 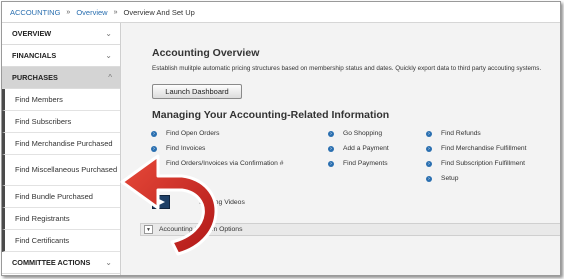 I want to click on launch-dashboard-button: Launch Dashboard, so click(x=197, y=91).